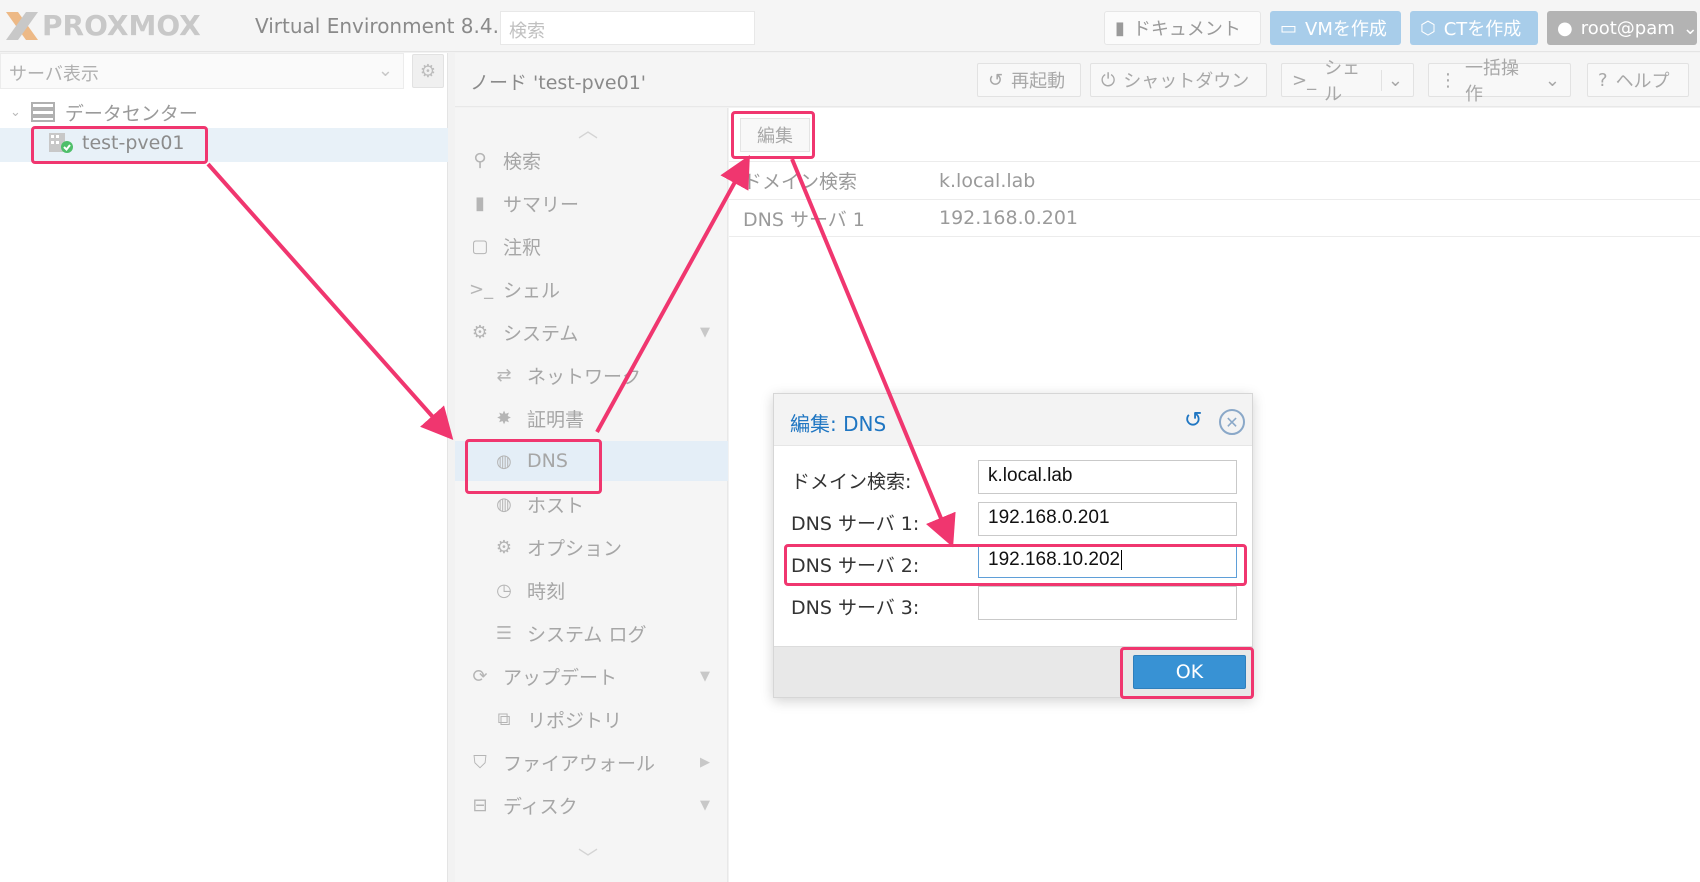 This screenshot has width=1700, height=882. Describe the element at coordinates (330, 301) in the screenshot. I see `arrow-node-to-dns` at that location.